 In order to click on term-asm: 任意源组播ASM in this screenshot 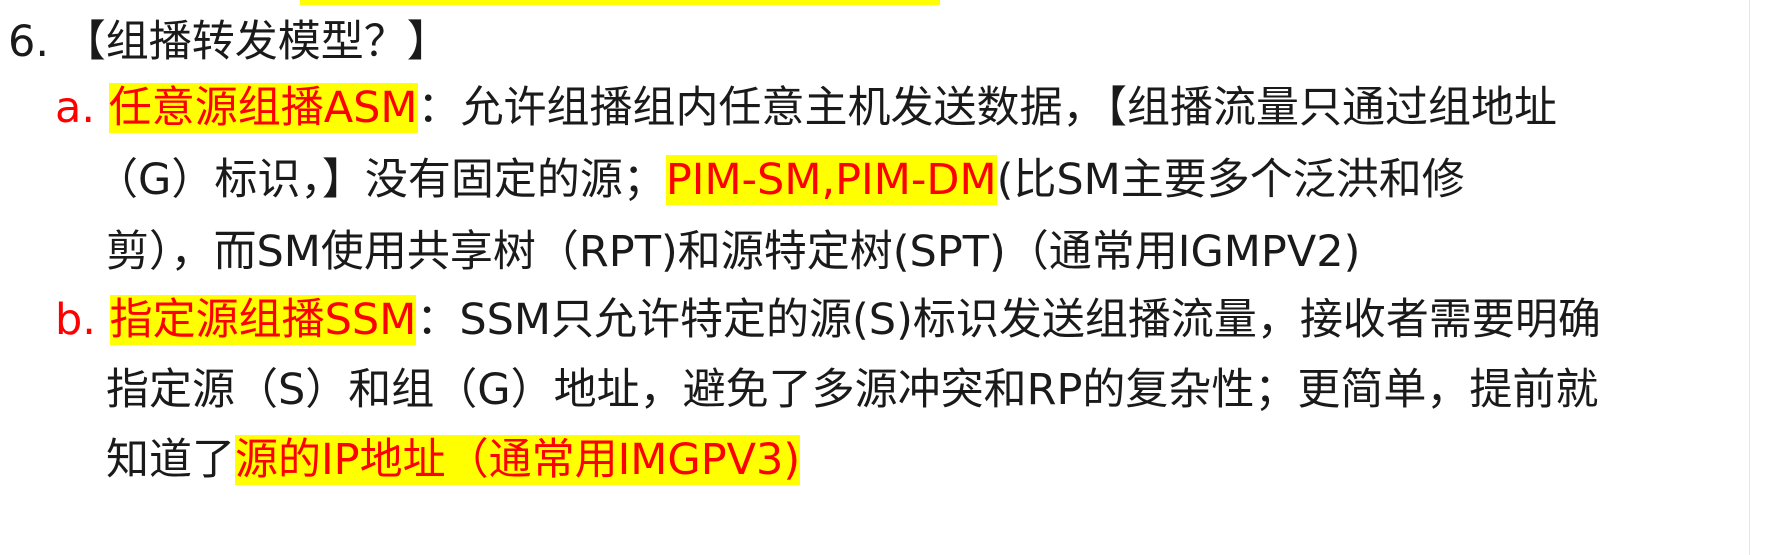, I will do `click(263, 108)`.